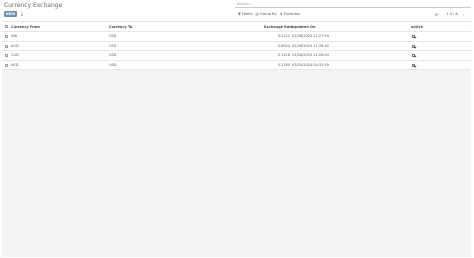 The width and height of the screenshot is (474, 258). What do you see at coordinates (120, 27) in the screenshot?
I see `header-currency-to: Currency To` at bounding box center [120, 27].